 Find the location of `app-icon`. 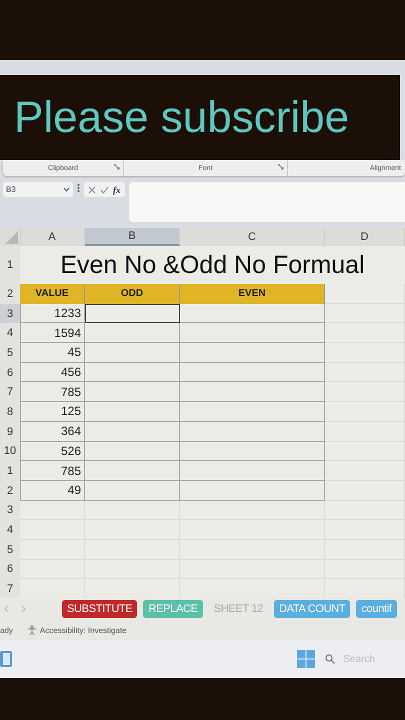

app-icon is located at coordinates (6, 659).